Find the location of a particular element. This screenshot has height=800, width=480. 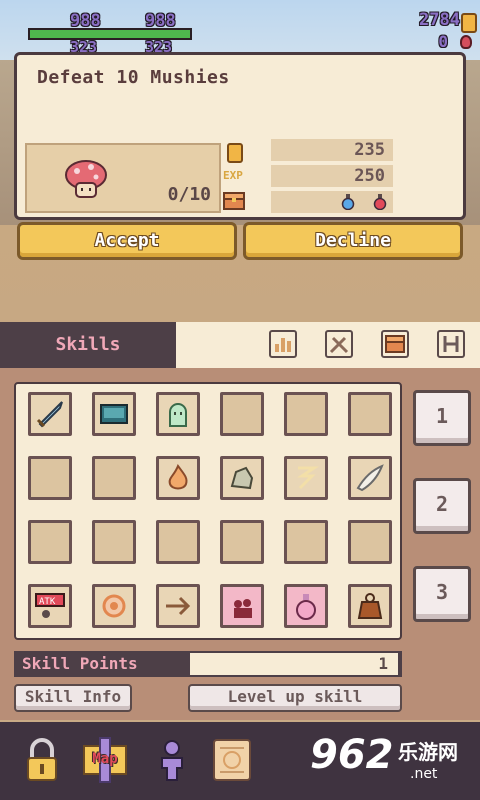

wing-icon is located at coordinates (370, 478).